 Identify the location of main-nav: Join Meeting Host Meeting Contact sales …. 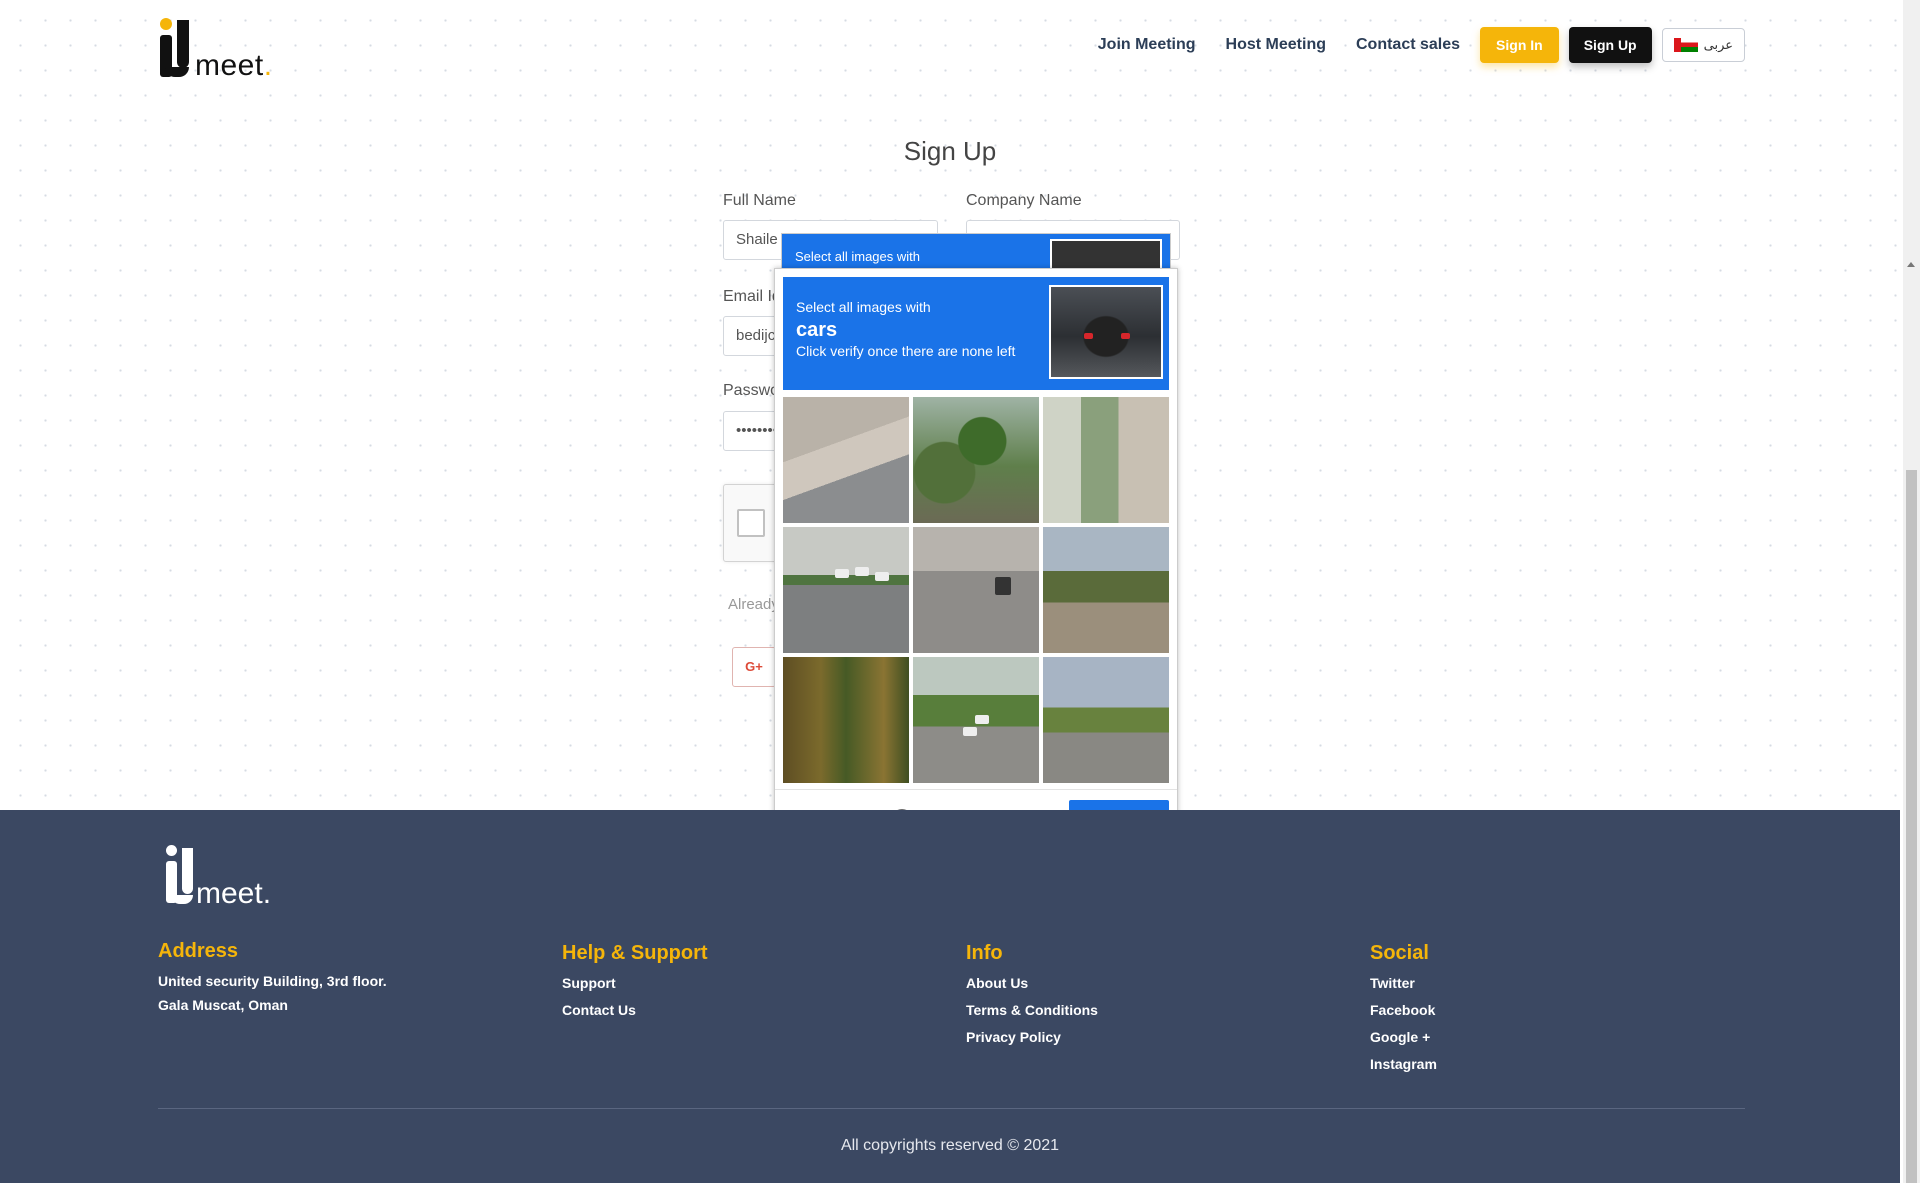
(1406, 45).